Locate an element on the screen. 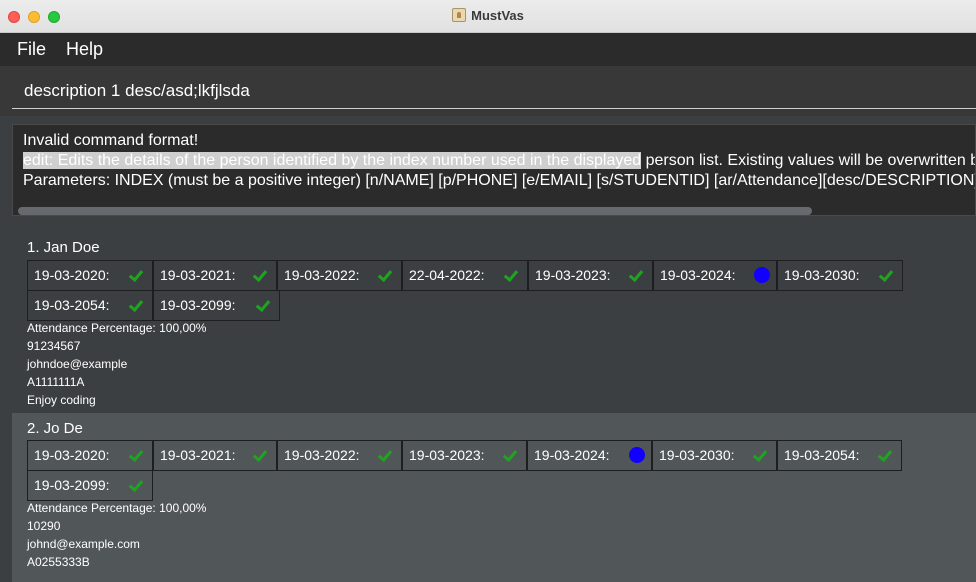 The width and height of the screenshot is (976, 582). email: johnd@example.com is located at coordinates (83, 544).